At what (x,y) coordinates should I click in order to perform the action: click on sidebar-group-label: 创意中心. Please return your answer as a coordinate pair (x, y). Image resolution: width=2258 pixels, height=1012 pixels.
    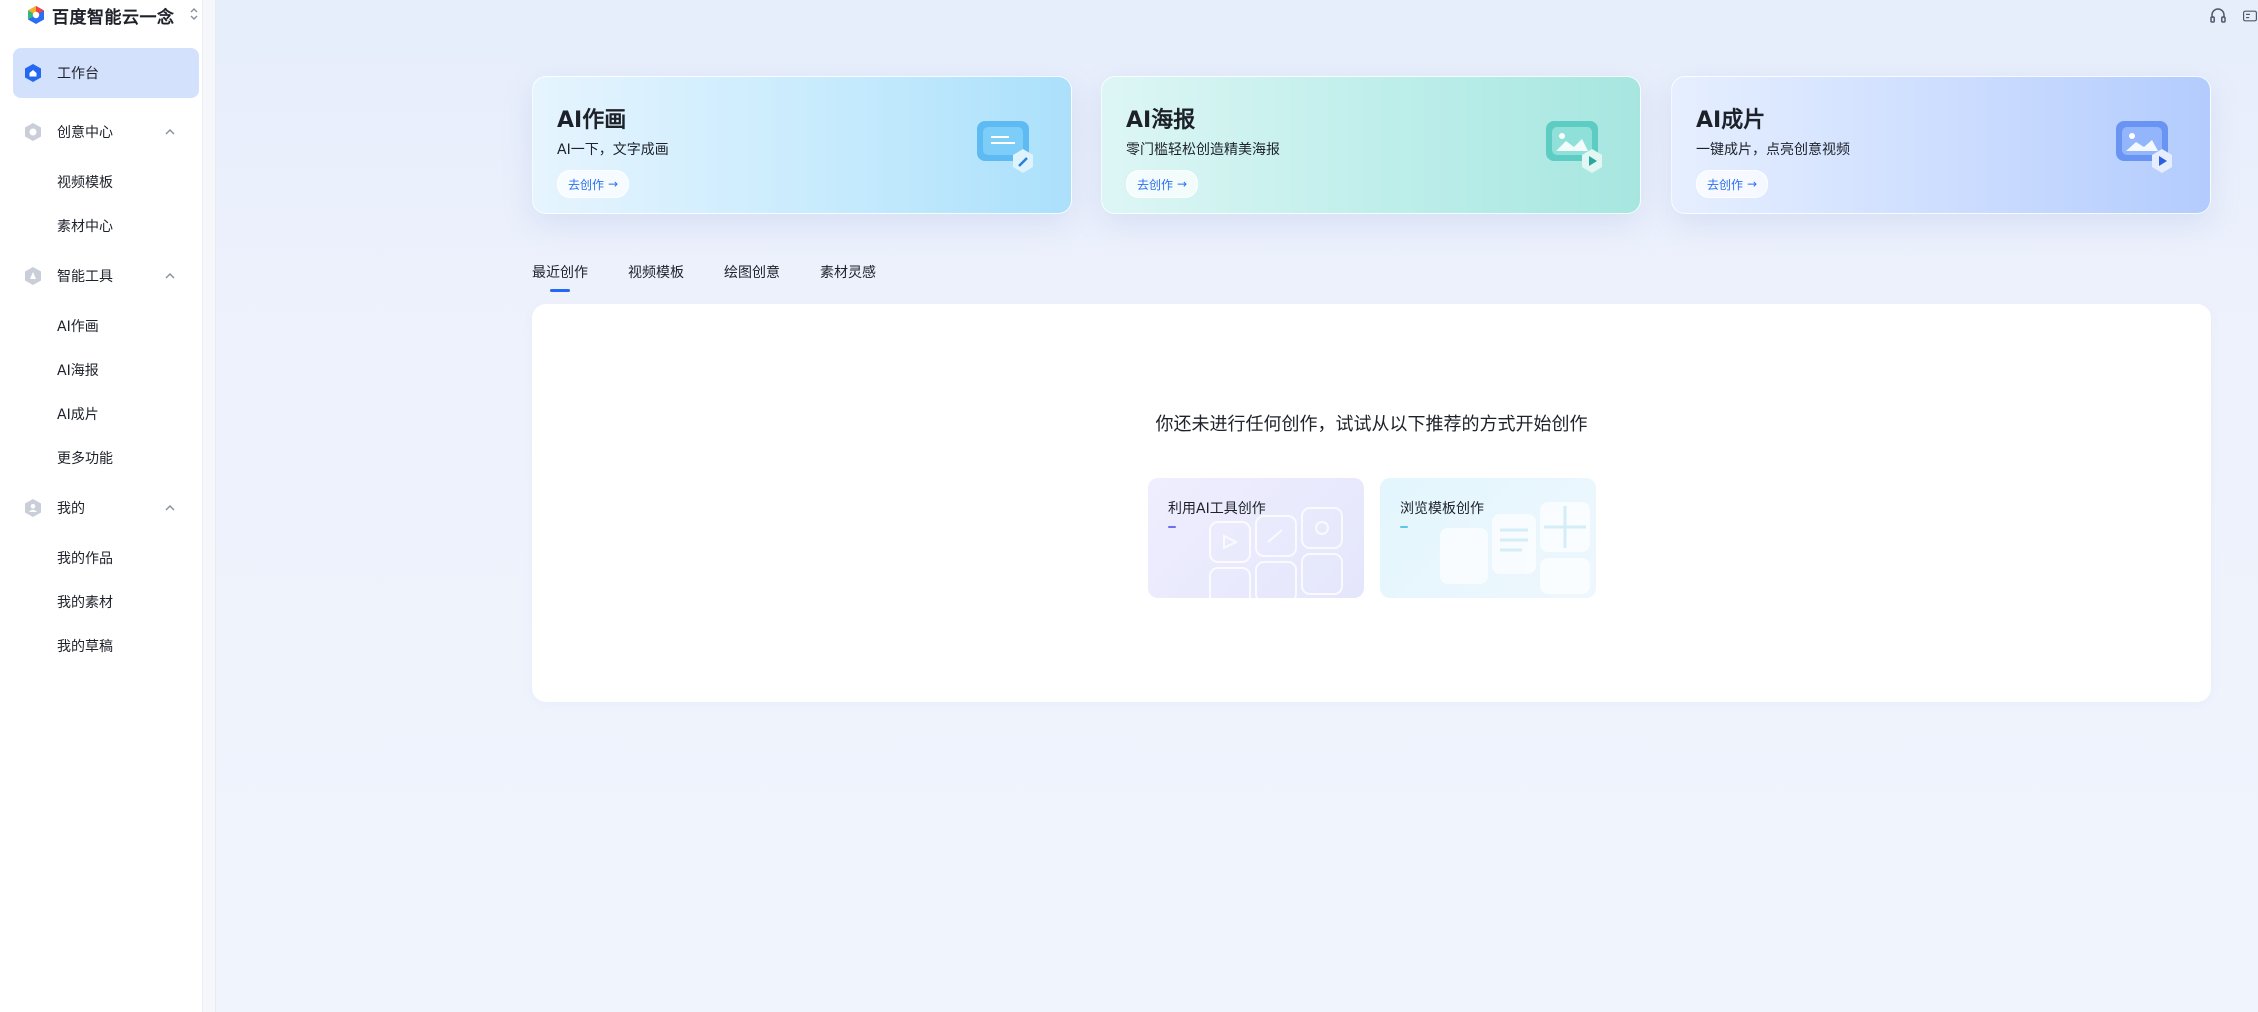
    Looking at the image, I should click on (85, 133).